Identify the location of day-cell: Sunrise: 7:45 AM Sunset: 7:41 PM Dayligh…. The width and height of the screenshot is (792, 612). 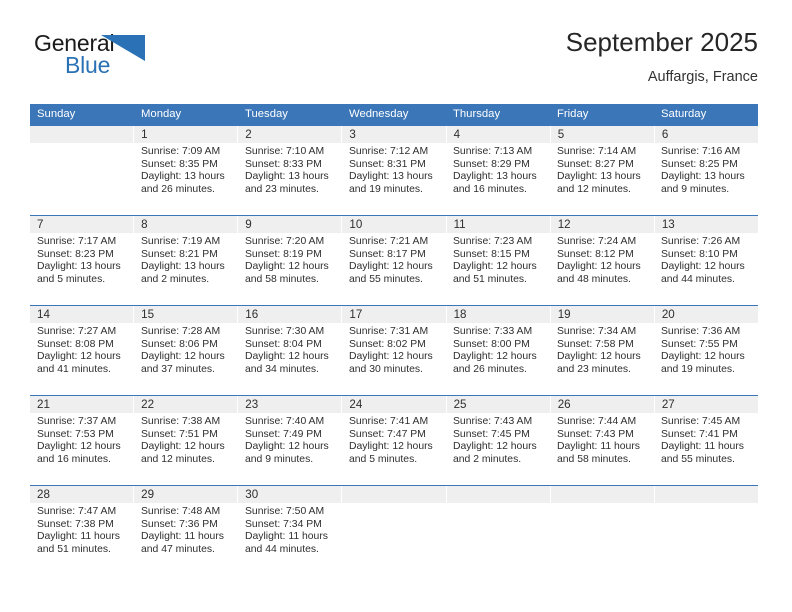
(706, 449).